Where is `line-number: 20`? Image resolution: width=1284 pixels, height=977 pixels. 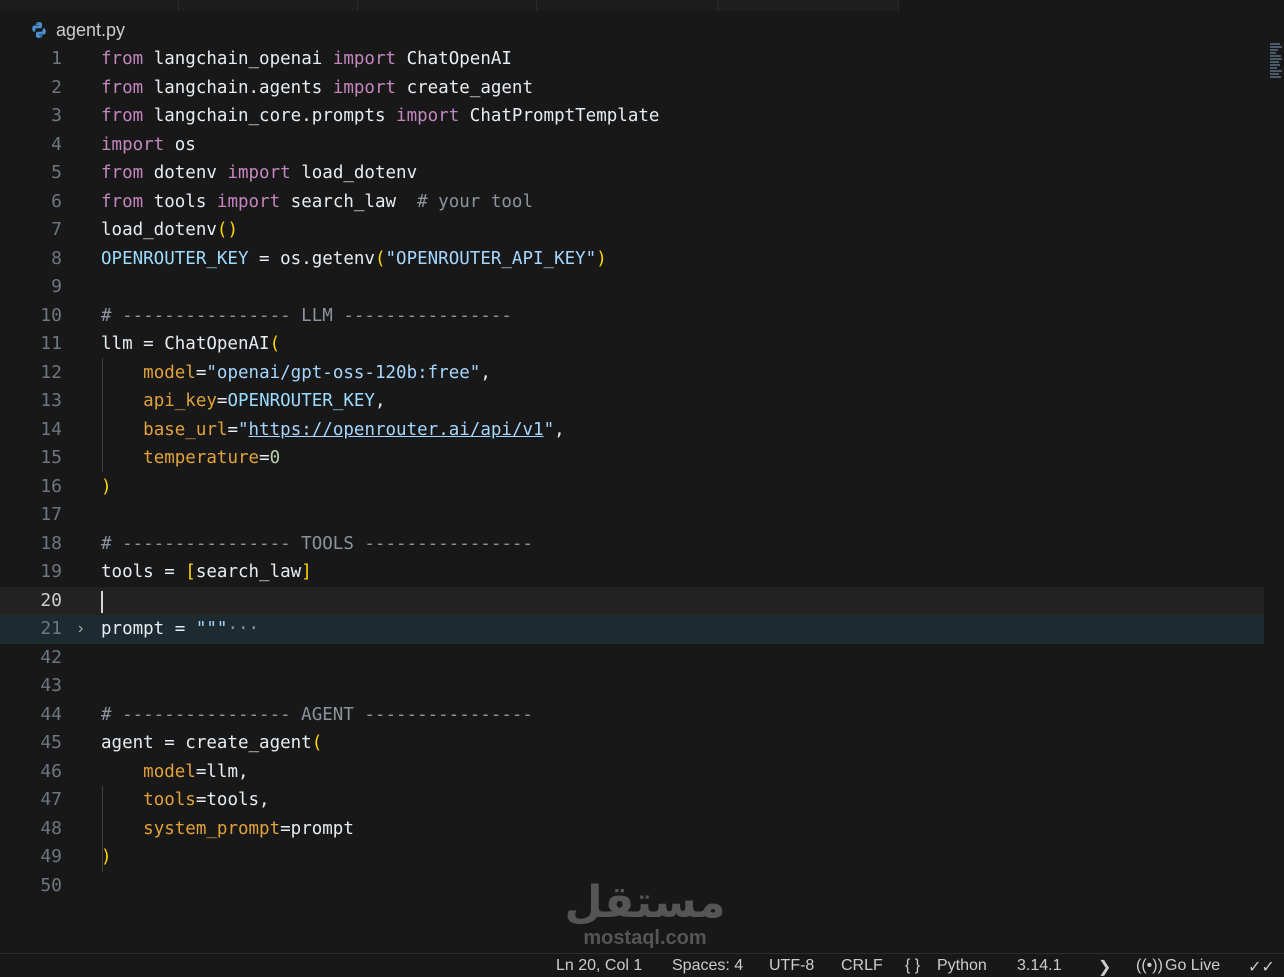
line-number: 20 is located at coordinates (51, 600).